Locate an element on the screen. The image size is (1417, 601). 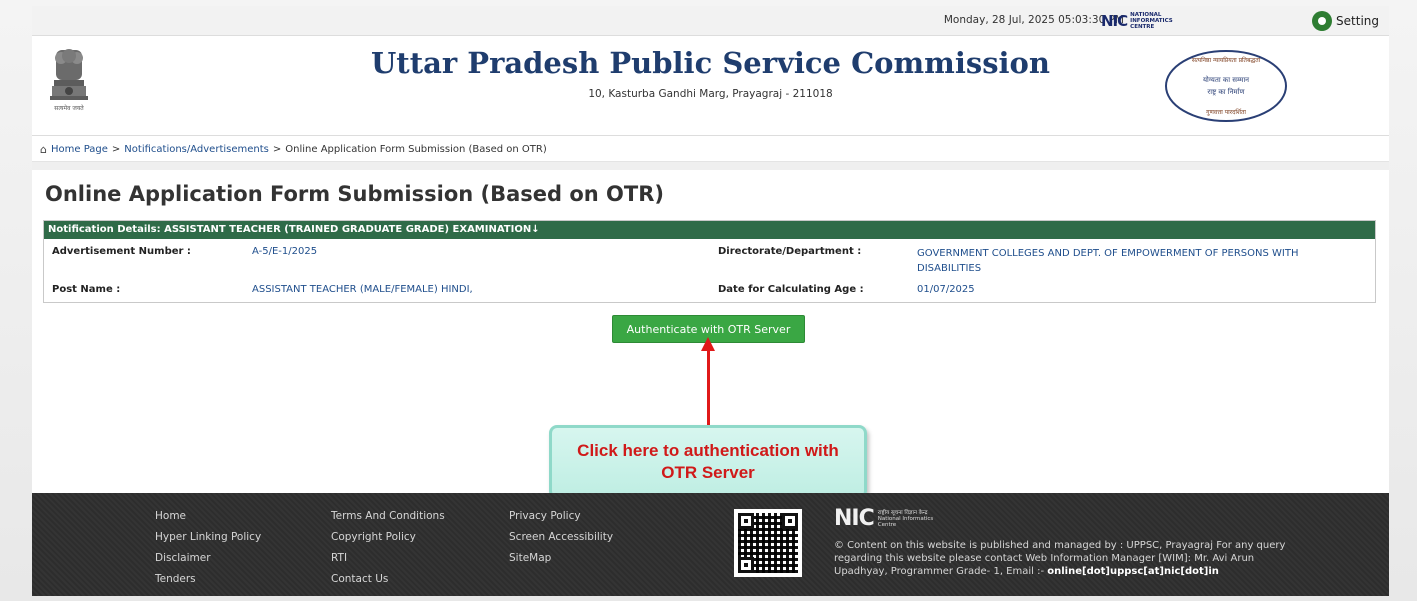
footer-link-hyper-linking-policy: Hyper Linking Policy is located at coordinates (208, 537).